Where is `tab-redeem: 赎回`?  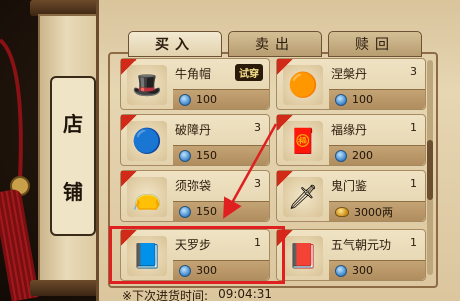
tab-redeem: 赎回 is located at coordinates (375, 44).